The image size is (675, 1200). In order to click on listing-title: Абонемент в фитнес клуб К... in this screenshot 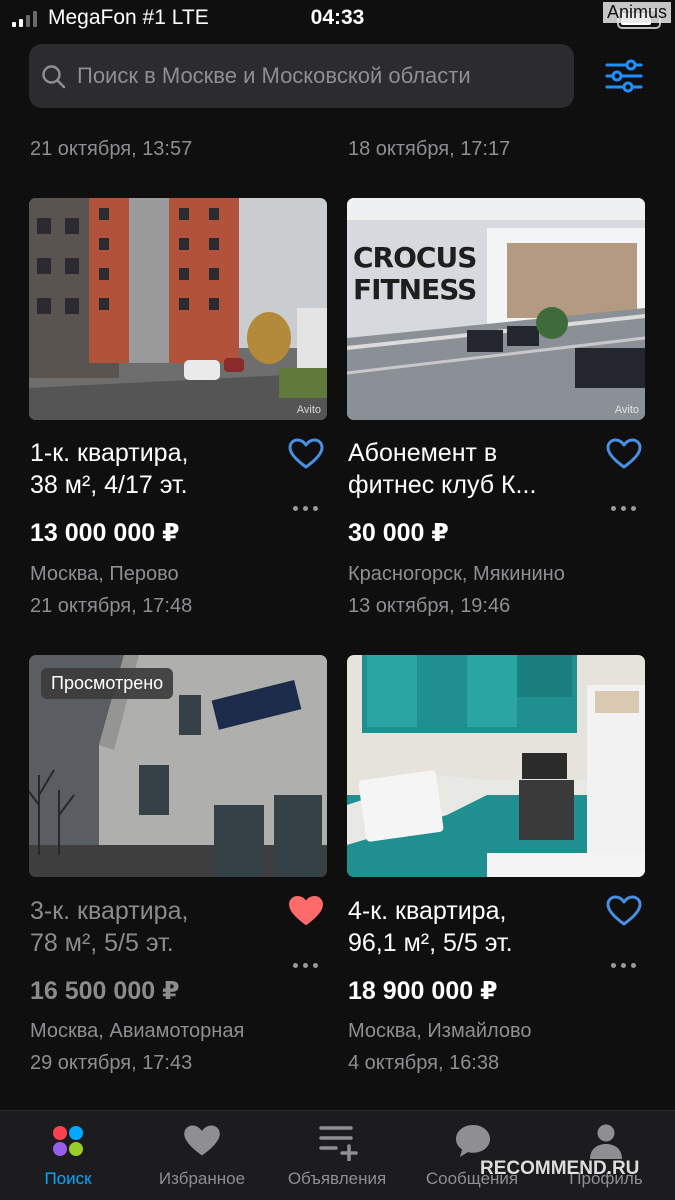, I will do `click(473, 469)`.